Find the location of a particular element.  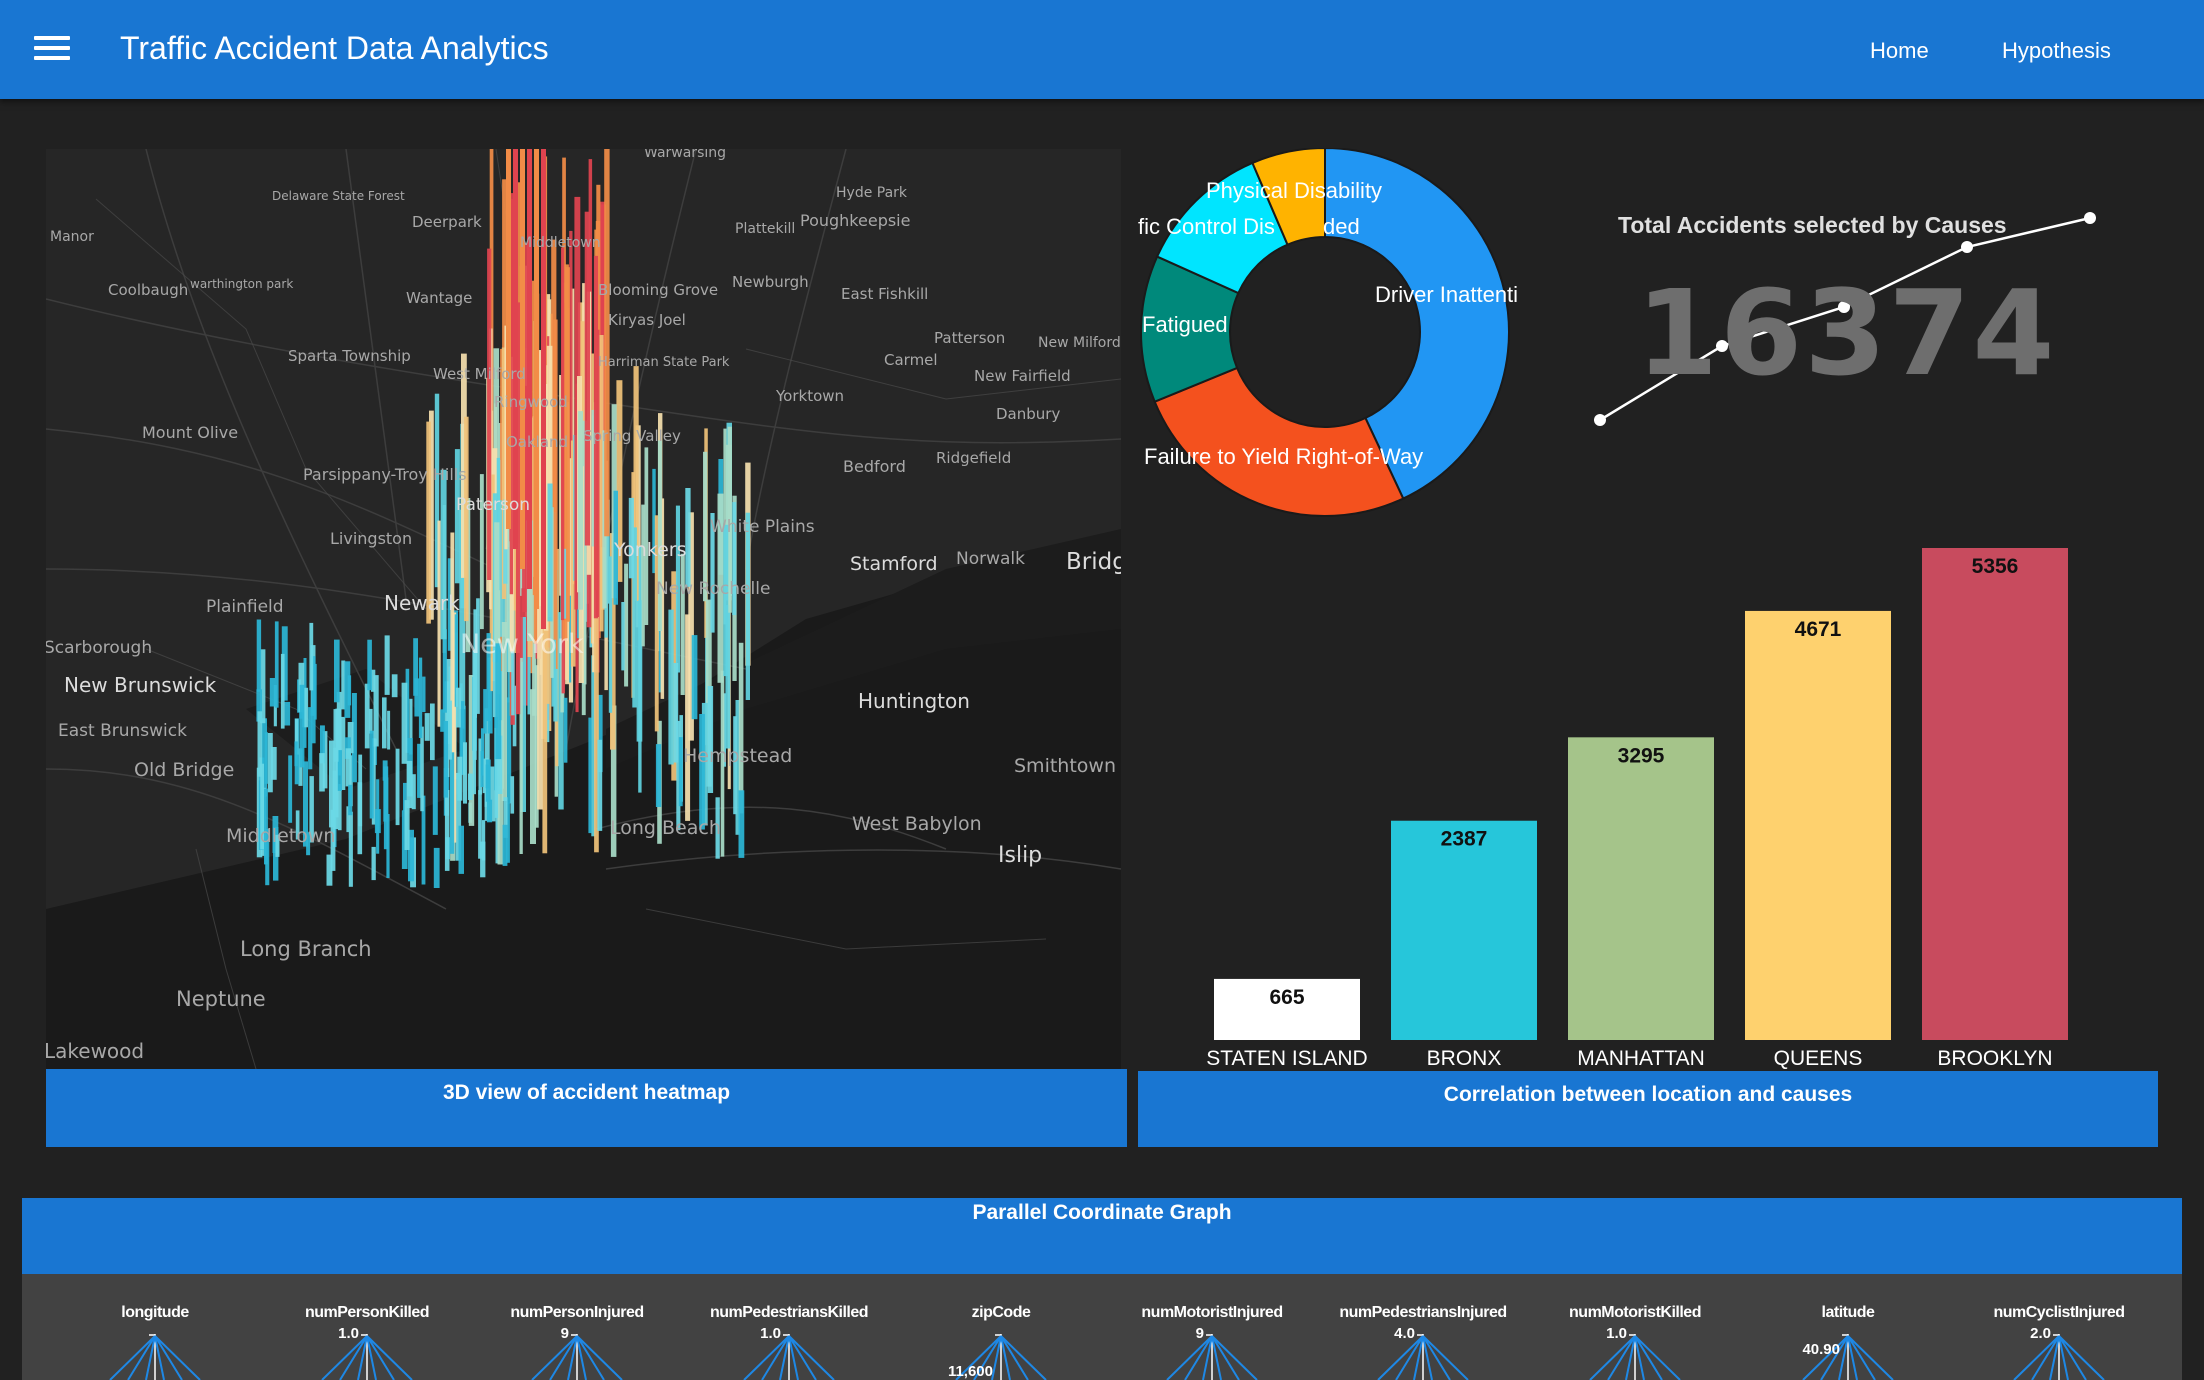

donut-label-failure-to-yield: Failure to Yield Right-of-Way is located at coordinates (1284, 456).